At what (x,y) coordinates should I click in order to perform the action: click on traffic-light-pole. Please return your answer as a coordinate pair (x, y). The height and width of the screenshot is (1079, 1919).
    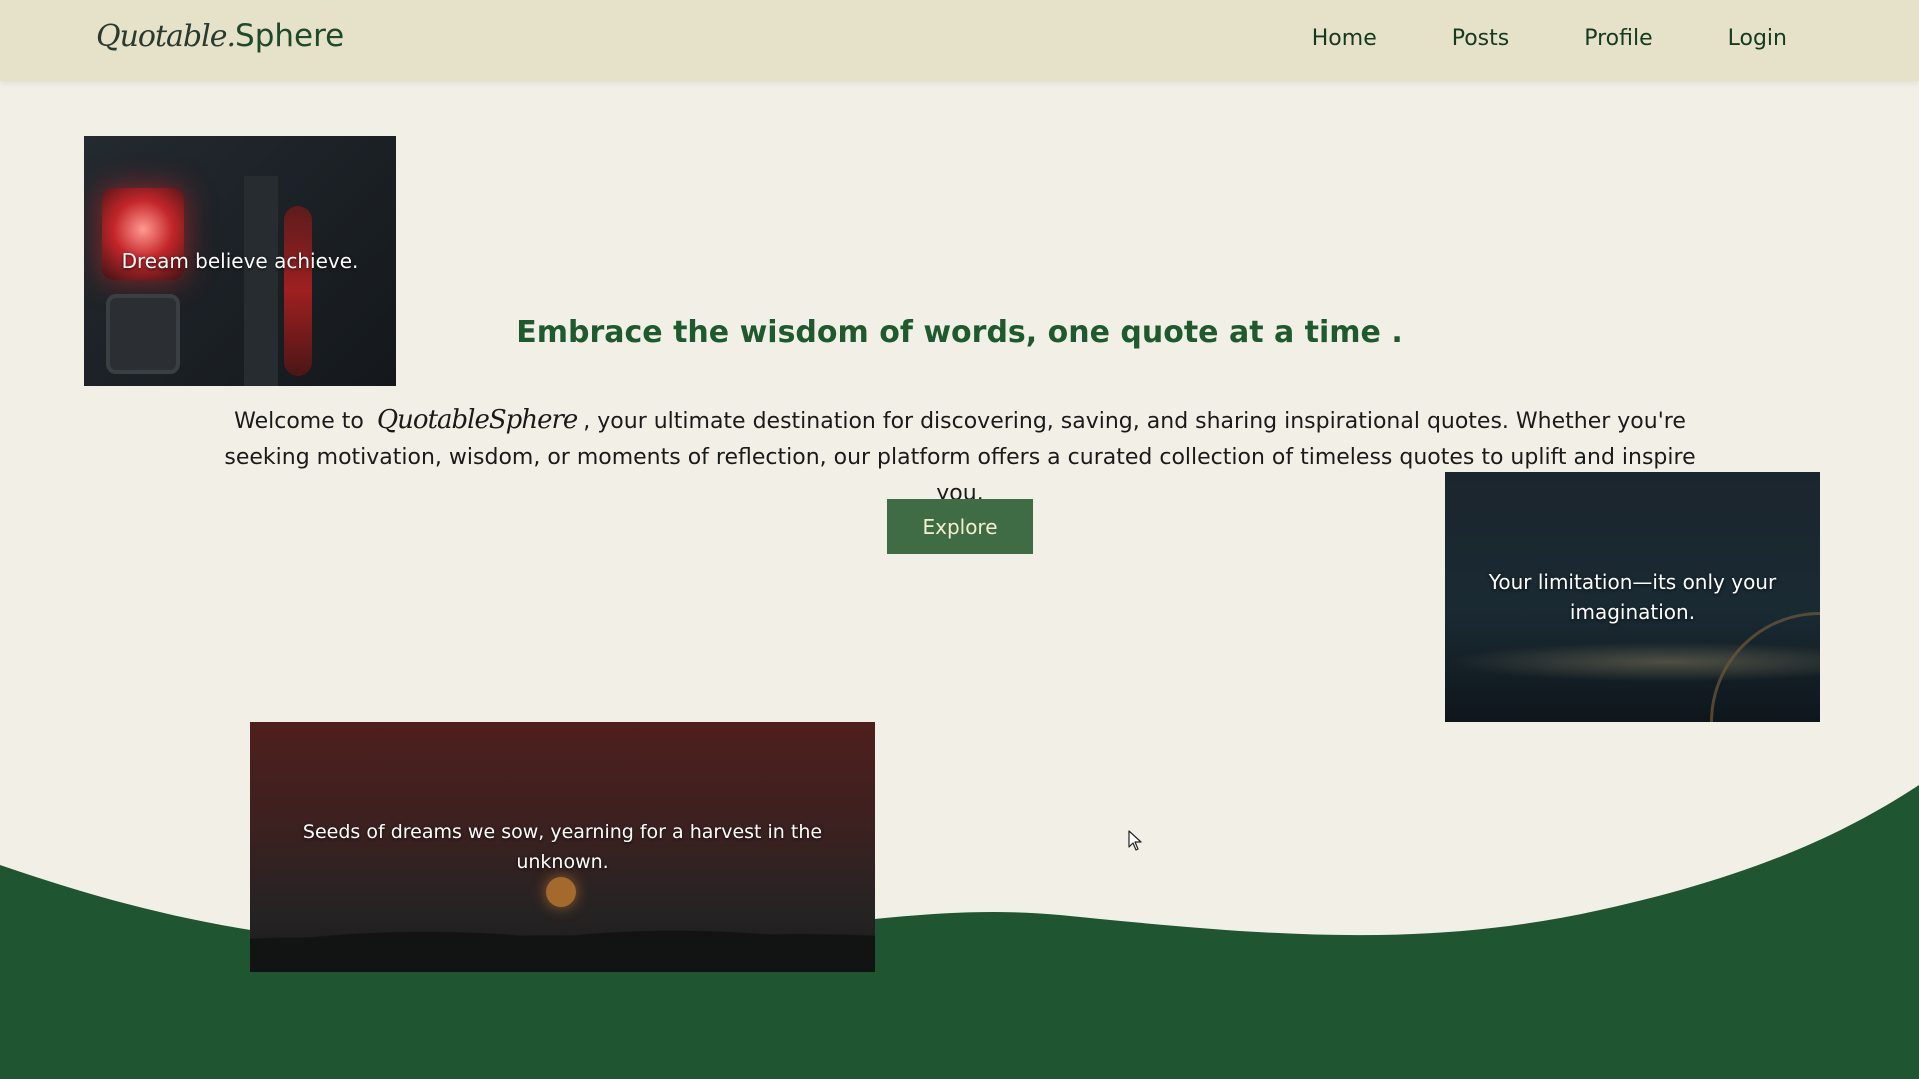
    Looking at the image, I should click on (261, 281).